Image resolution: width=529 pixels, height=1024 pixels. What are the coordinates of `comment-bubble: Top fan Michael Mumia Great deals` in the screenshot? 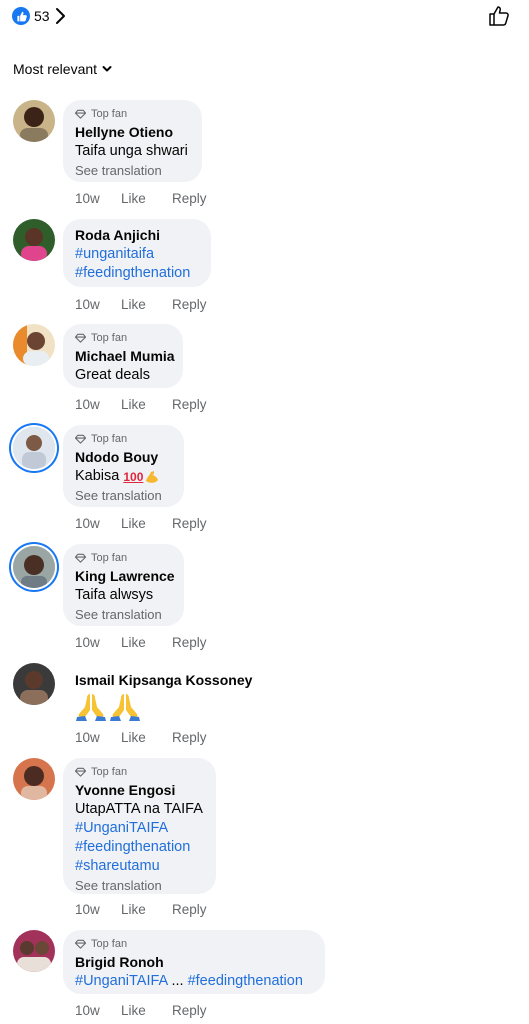 It's located at (123, 356).